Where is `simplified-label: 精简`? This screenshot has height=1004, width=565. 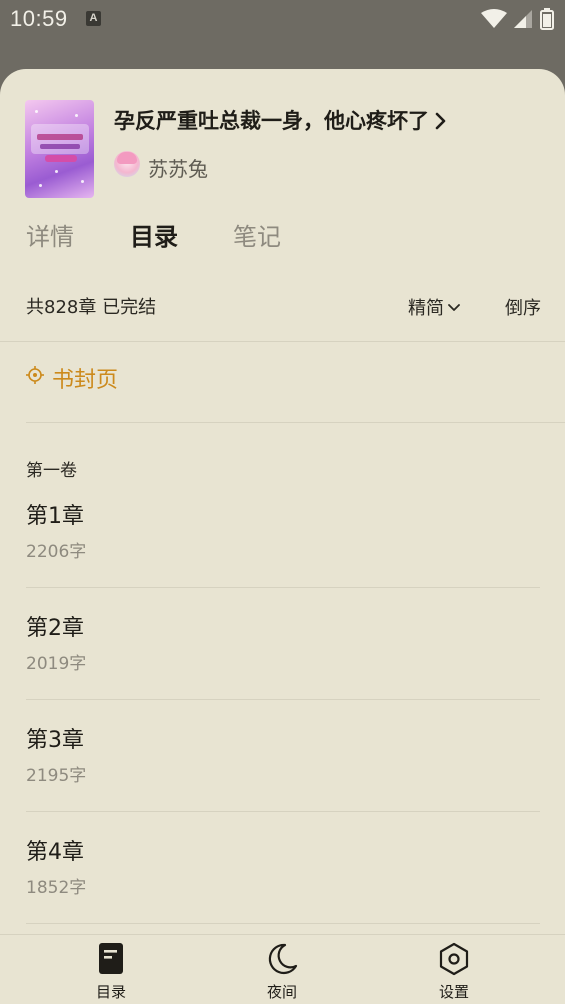 simplified-label: 精简 is located at coordinates (426, 308).